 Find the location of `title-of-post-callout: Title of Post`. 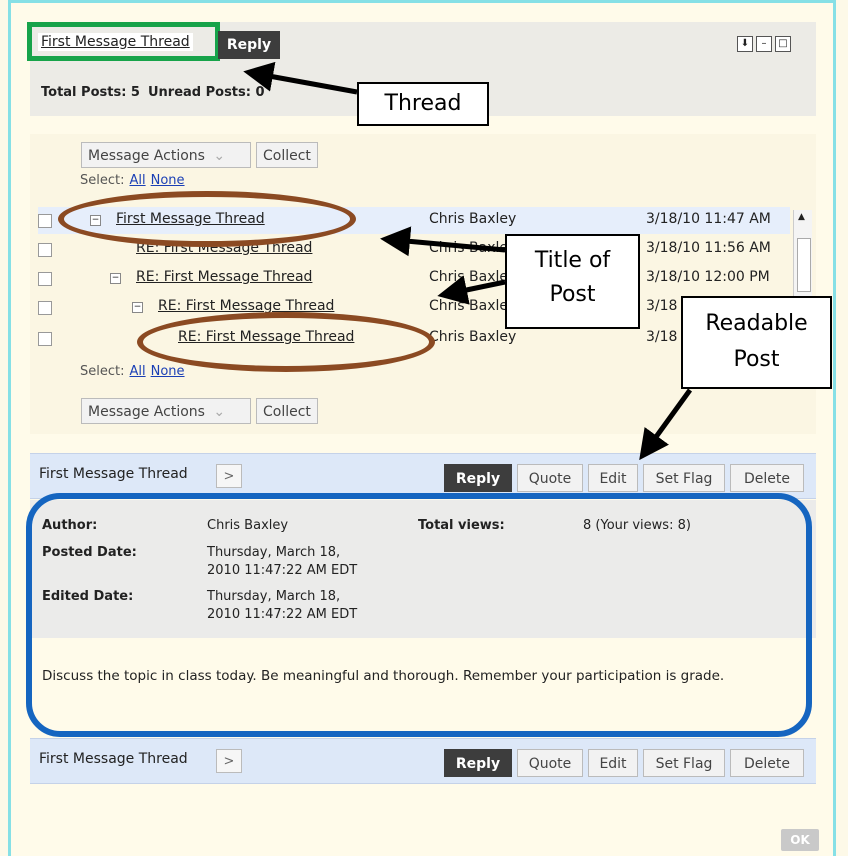

title-of-post-callout: Title of Post is located at coordinates (572, 281).